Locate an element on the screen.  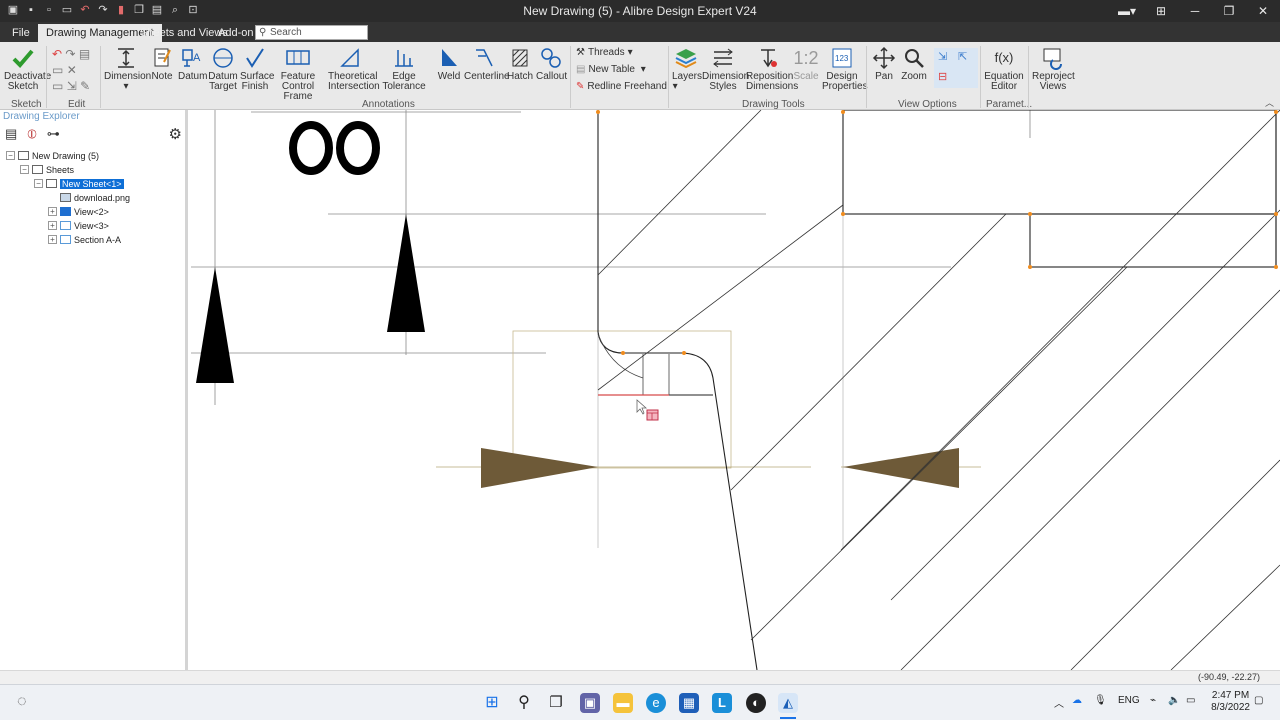
theoretical-intersection-button: Theoretical Intersection is located at coordinates (354, 69).